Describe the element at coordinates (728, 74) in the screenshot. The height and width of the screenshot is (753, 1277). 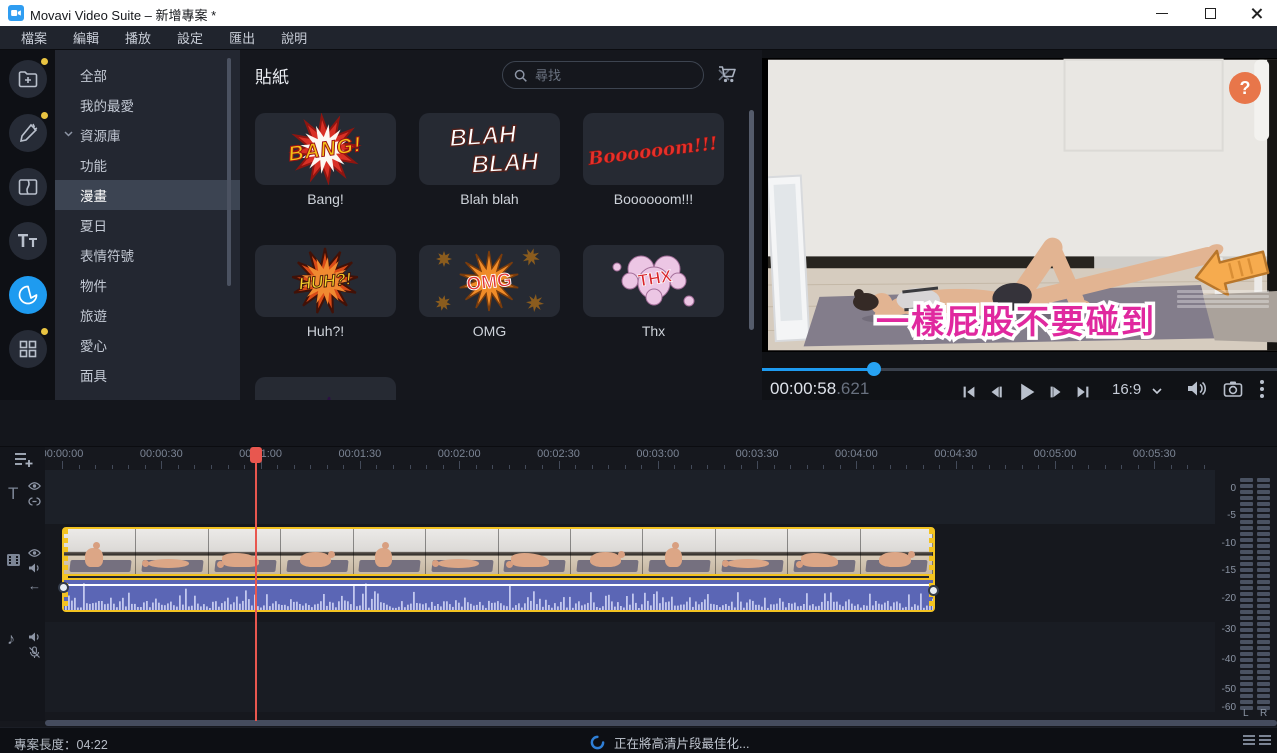
I see `store-cart-icon` at that location.